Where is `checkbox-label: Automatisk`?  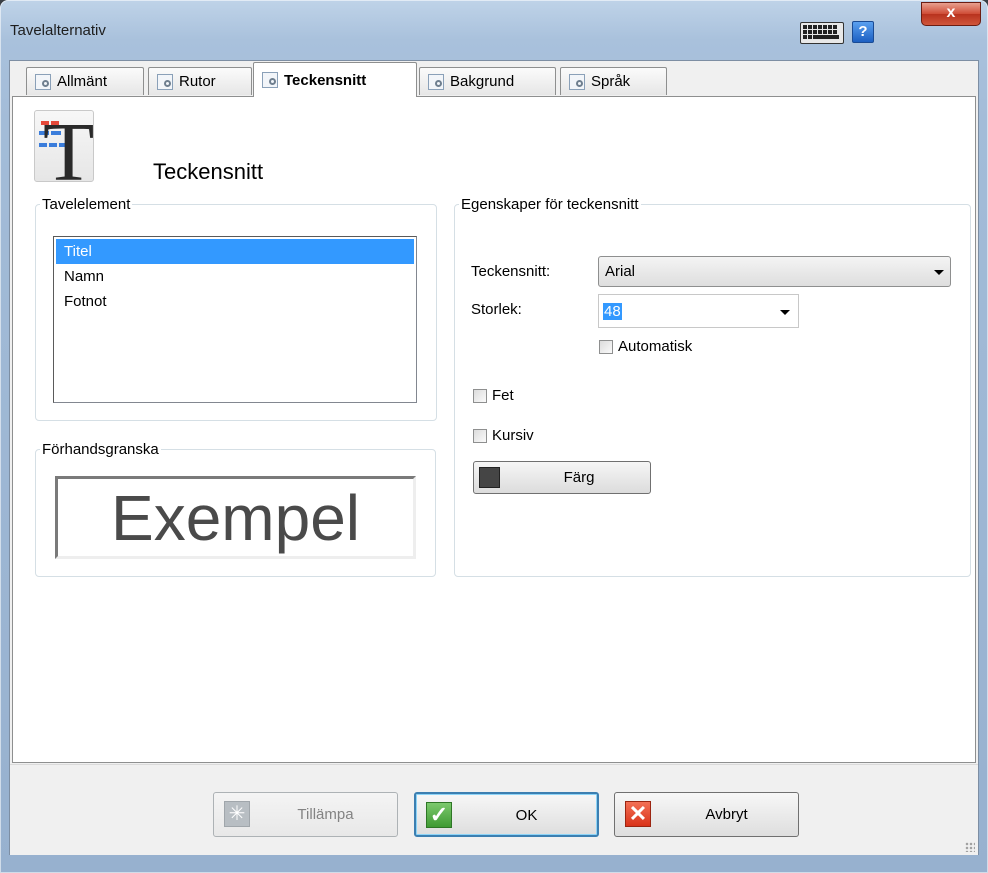 checkbox-label: Automatisk is located at coordinates (655, 346).